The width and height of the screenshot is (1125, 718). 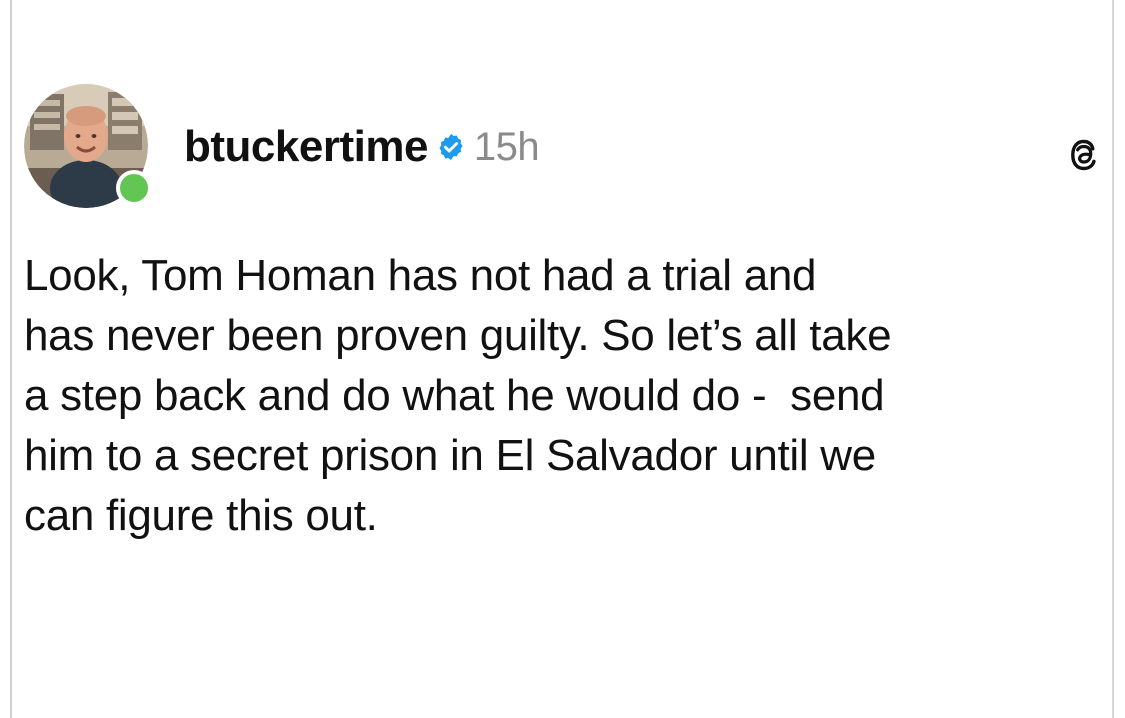 What do you see at coordinates (1085, 155) in the screenshot?
I see `threads-logo-icon` at bounding box center [1085, 155].